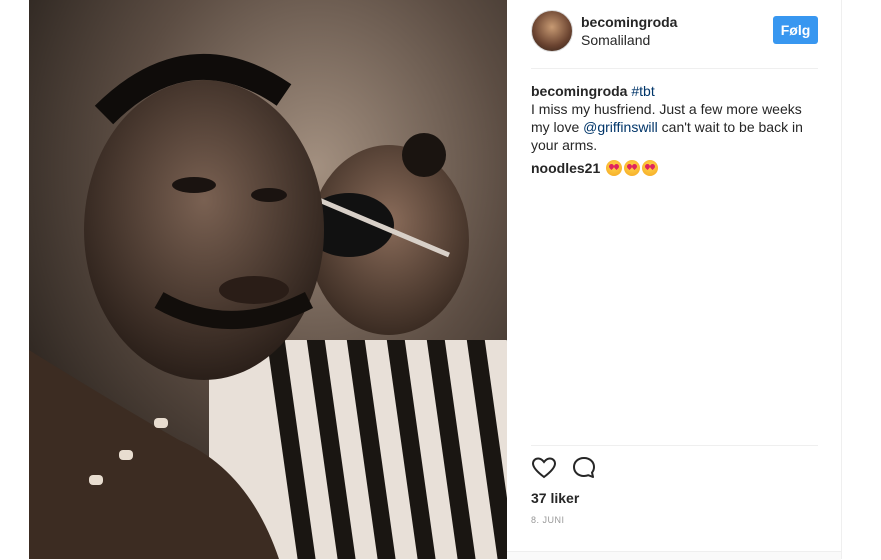 The width and height of the screenshot is (881, 560). I want to click on caption-mention: @griffinswill, so click(620, 127).